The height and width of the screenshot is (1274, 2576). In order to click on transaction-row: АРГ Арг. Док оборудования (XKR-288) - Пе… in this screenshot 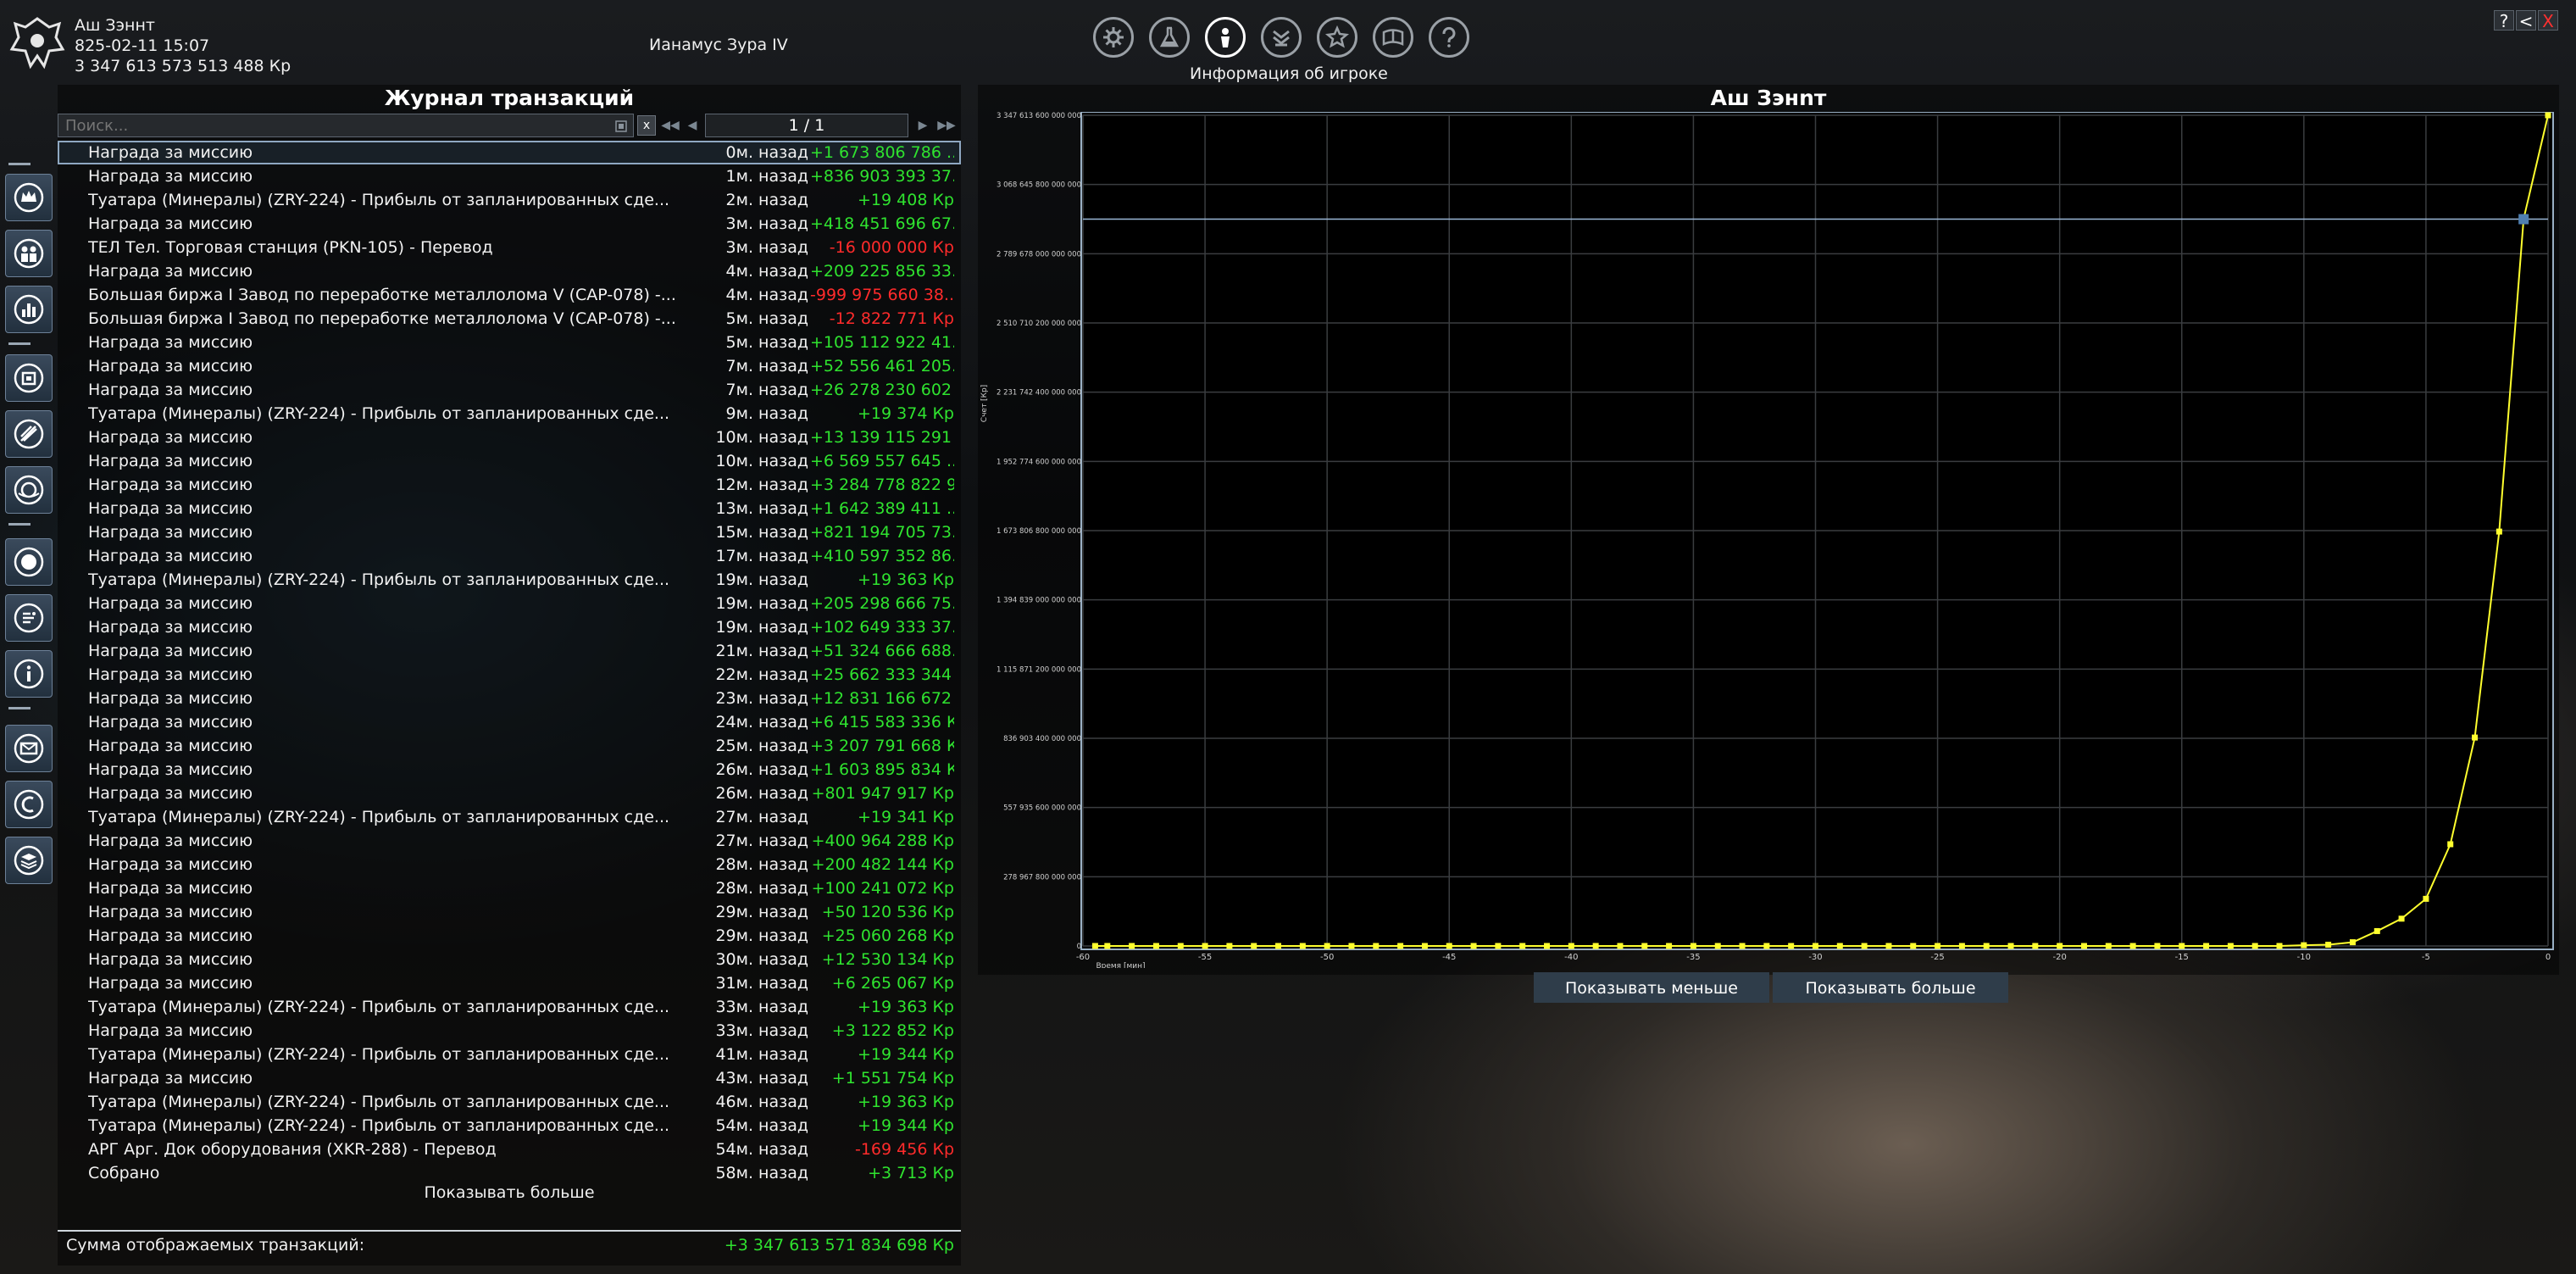, I will do `click(509, 1149)`.